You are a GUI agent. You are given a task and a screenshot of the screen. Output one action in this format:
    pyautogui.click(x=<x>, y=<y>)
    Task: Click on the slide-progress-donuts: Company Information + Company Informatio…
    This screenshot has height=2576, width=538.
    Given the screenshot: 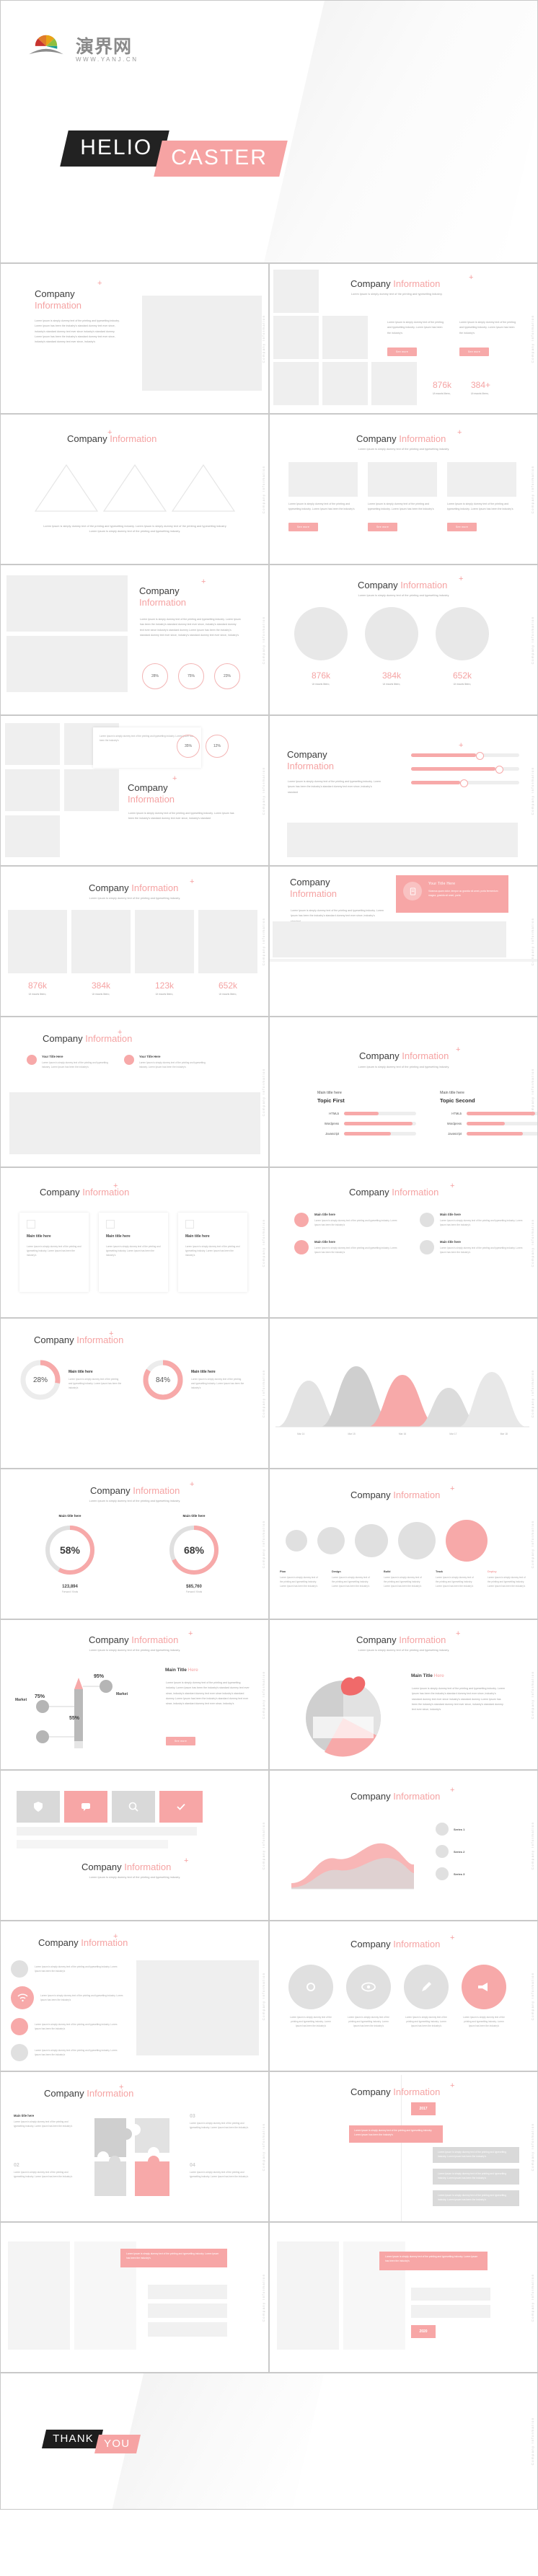 What is the action you would take?
    pyautogui.click(x=134, y=1544)
    